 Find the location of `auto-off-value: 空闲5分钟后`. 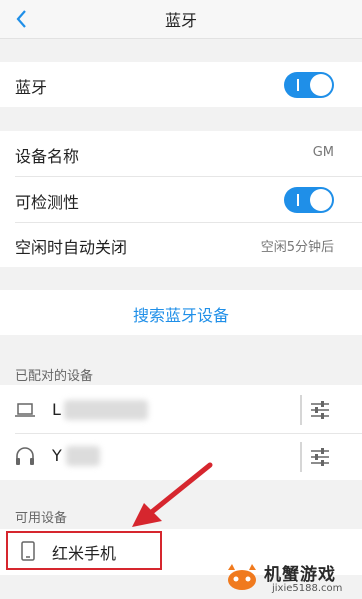

auto-off-value: 空闲5分钟后 is located at coordinates (297, 247).